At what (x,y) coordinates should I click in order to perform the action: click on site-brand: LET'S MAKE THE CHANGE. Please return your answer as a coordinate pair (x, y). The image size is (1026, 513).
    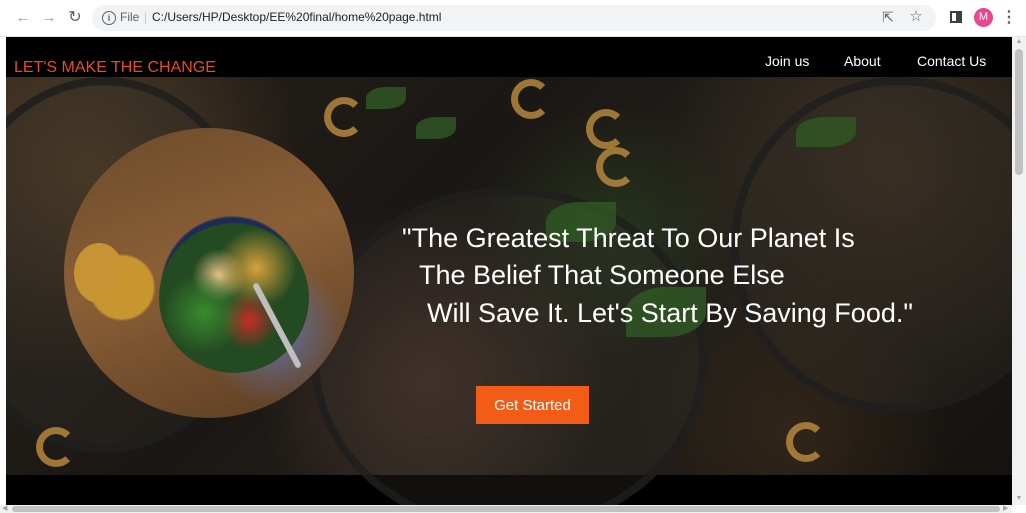
    Looking at the image, I should click on (115, 68).